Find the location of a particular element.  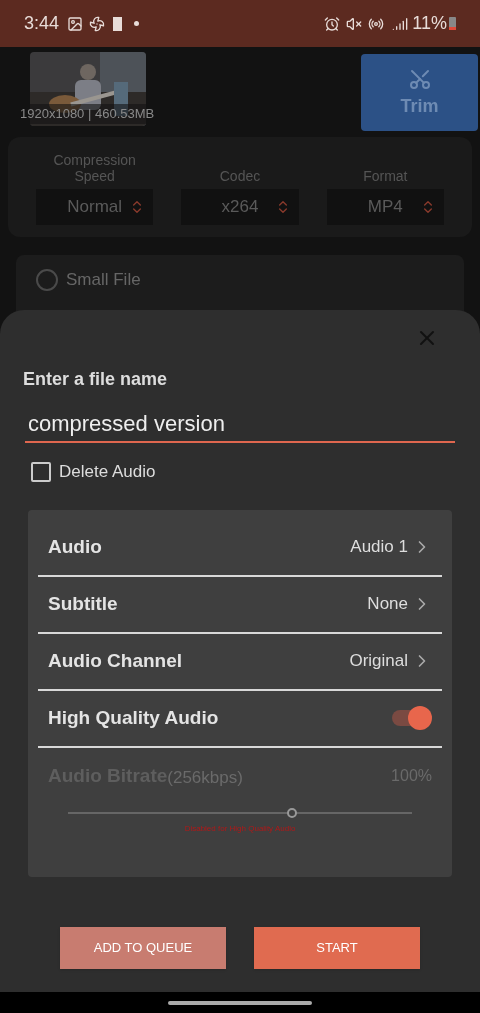

radio-button is located at coordinates (47, 279).